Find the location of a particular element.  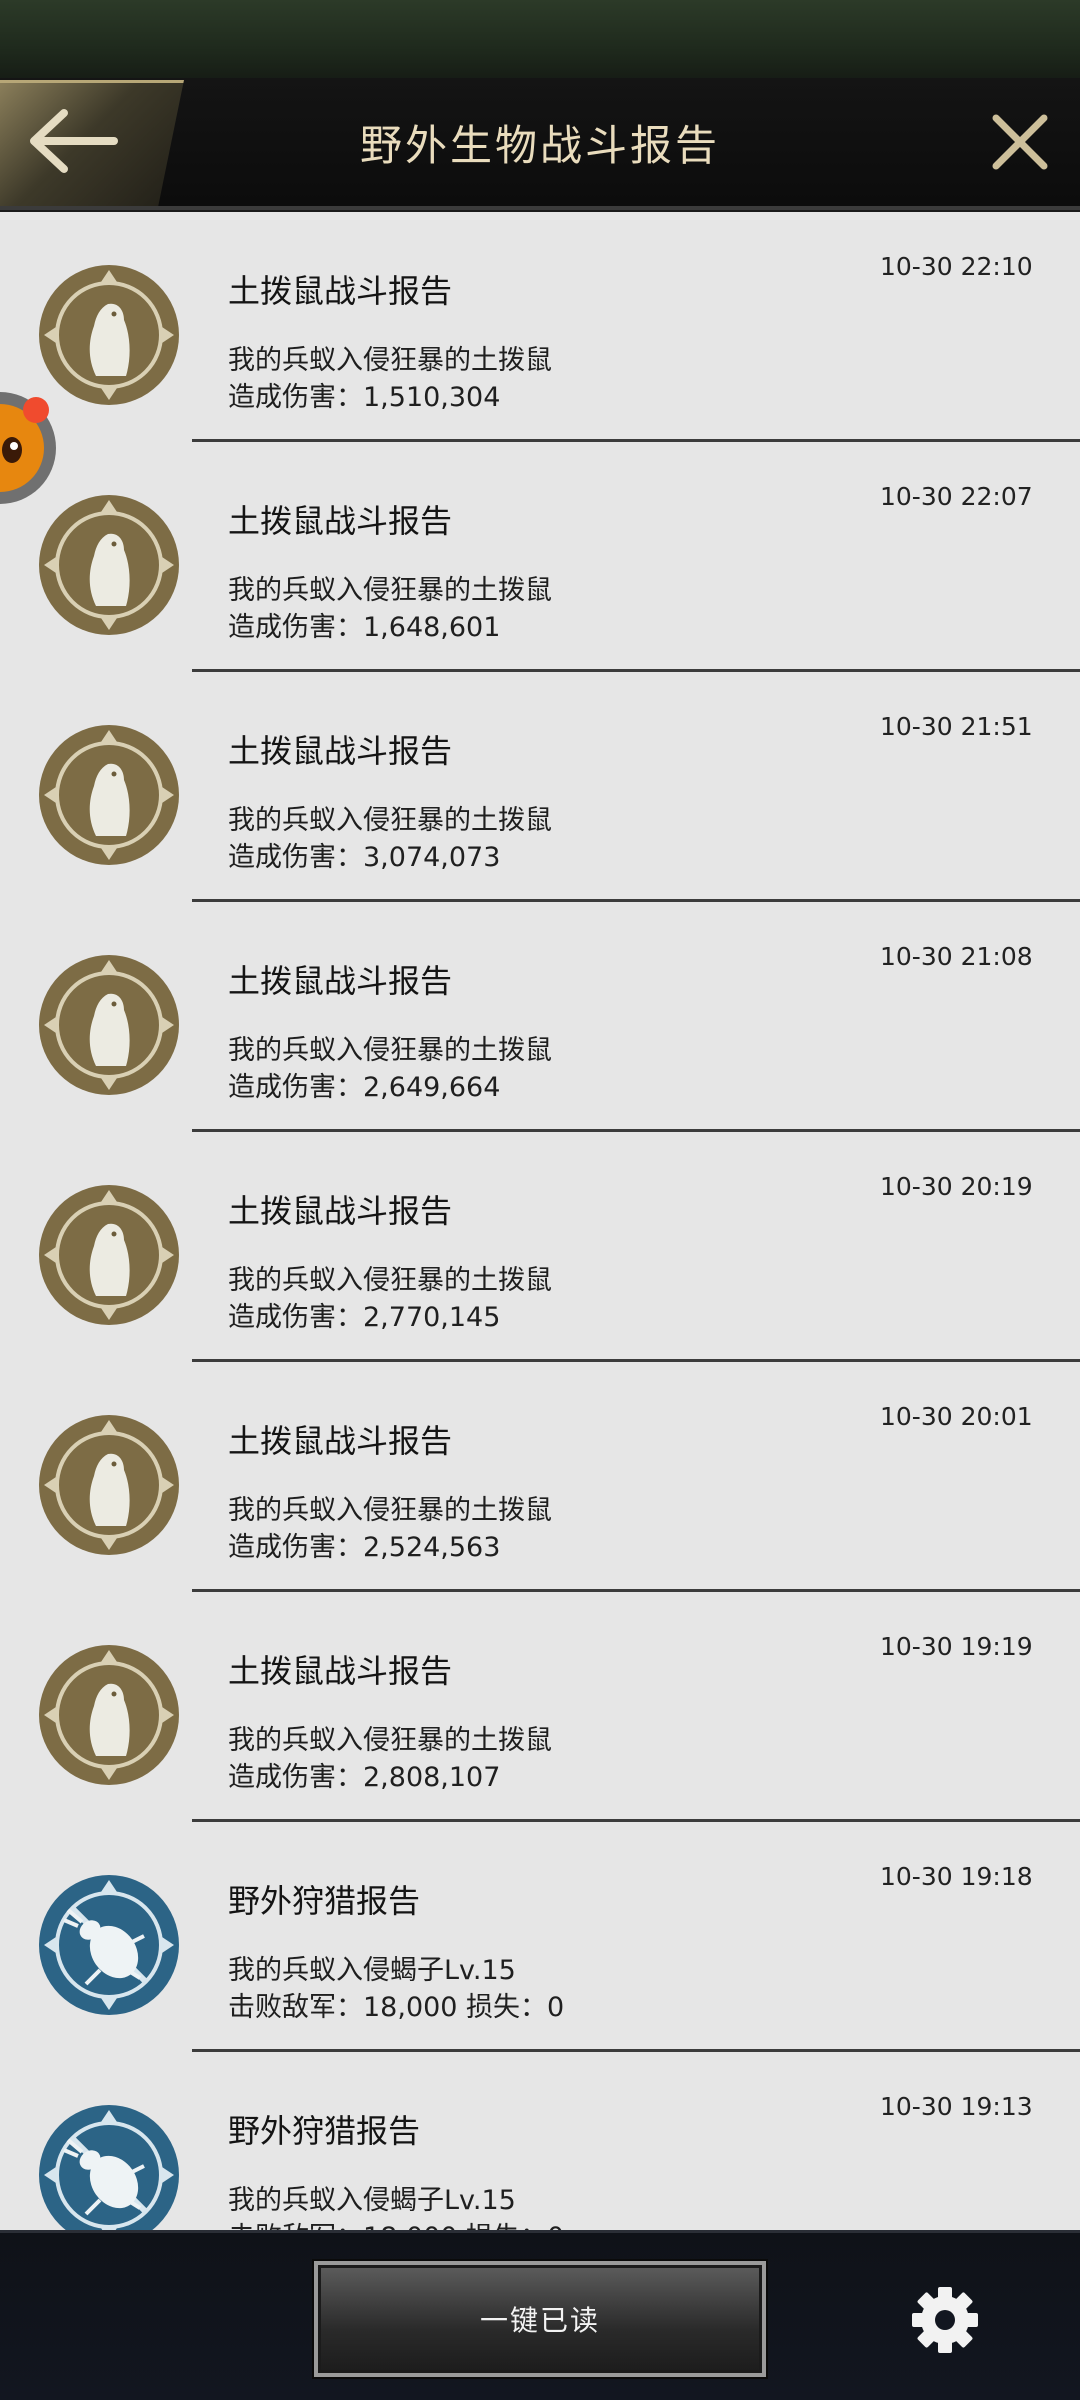

mark-all-read-button: 一键已读 is located at coordinates (540, 2319).